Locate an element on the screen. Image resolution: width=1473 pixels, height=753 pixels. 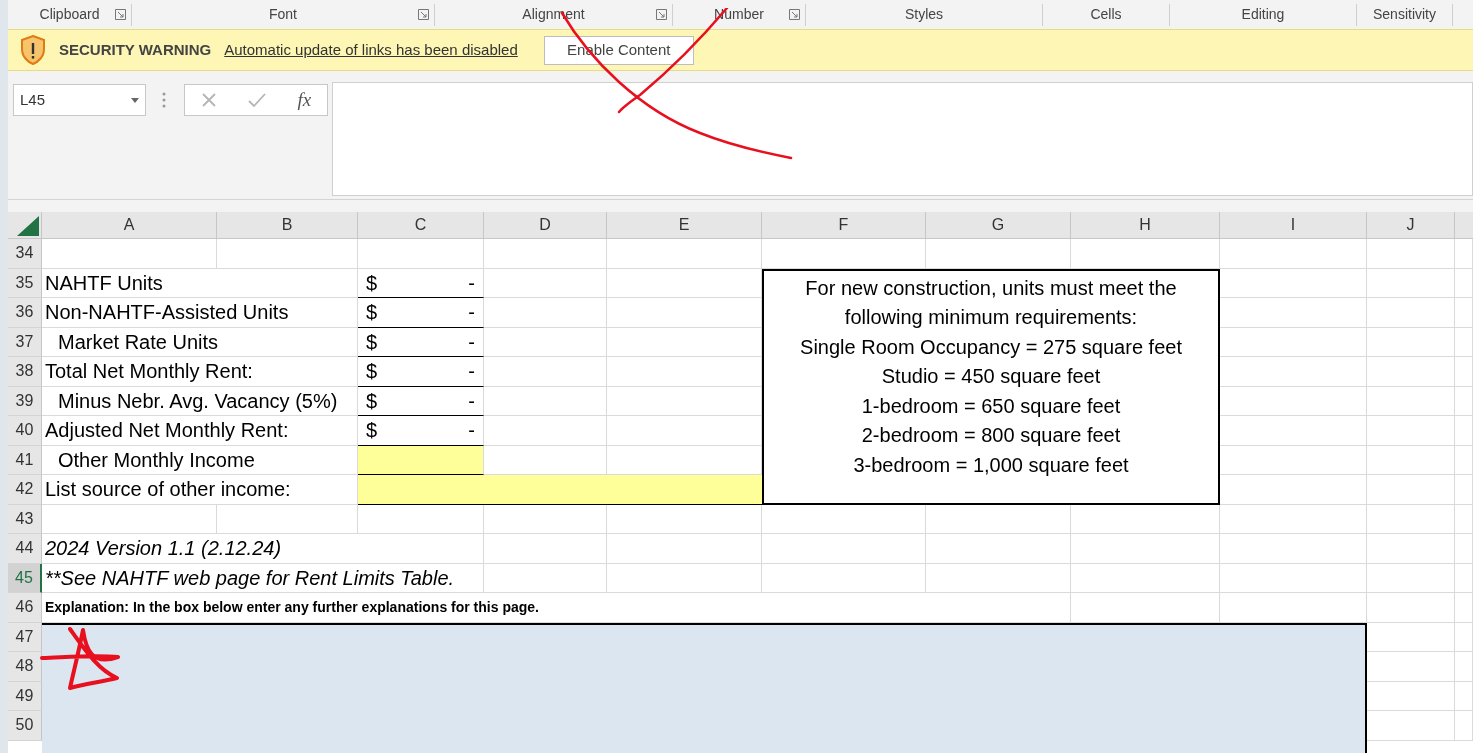
row-header: 46 is located at coordinates (25, 608).